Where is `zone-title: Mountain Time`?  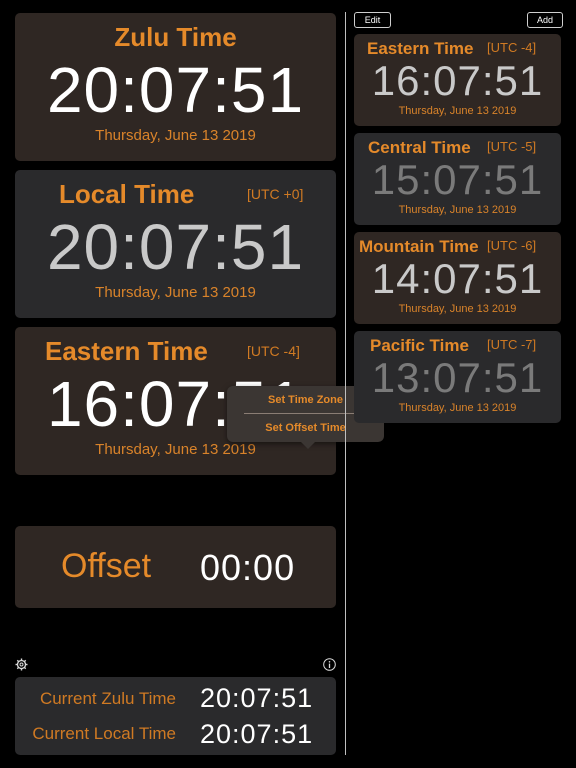 zone-title: Mountain Time is located at coordinates (419, 246).